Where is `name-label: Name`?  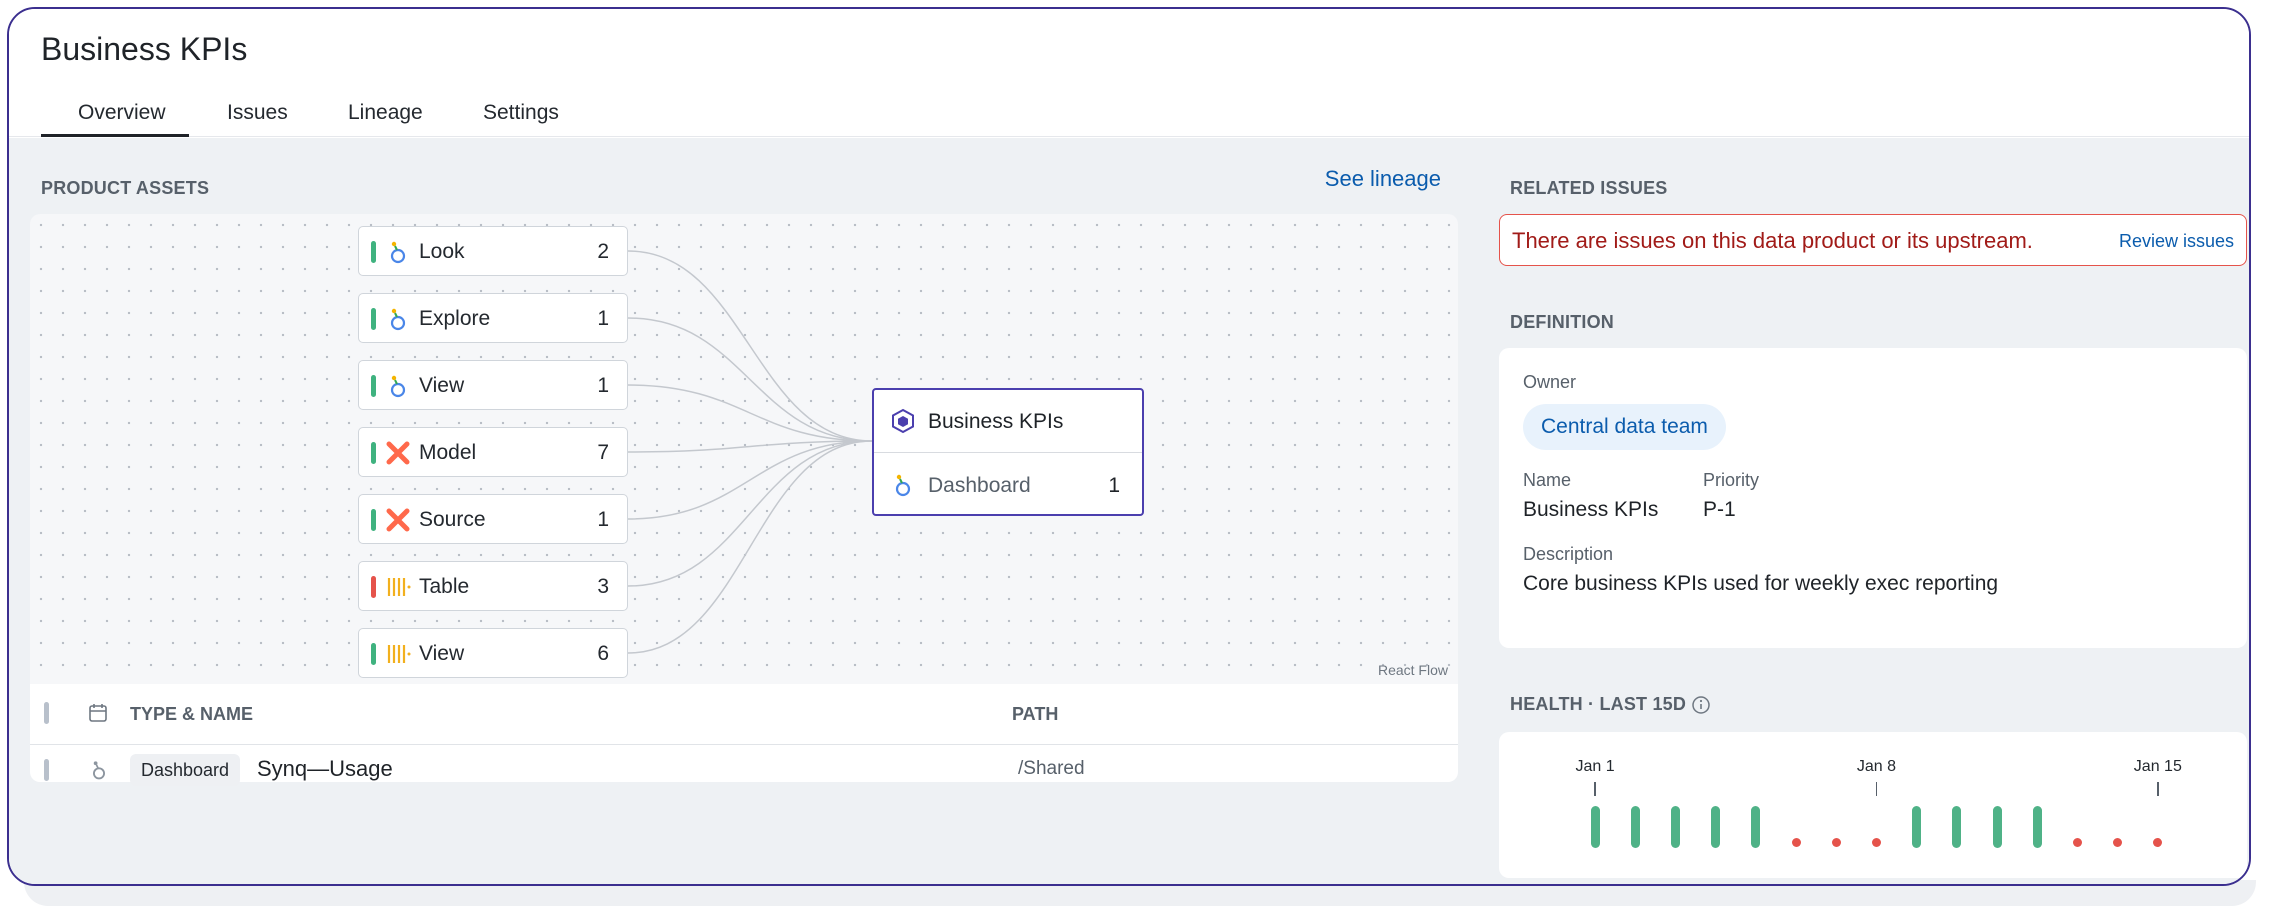
name-label: Name is located at coordinates (1547, 480).